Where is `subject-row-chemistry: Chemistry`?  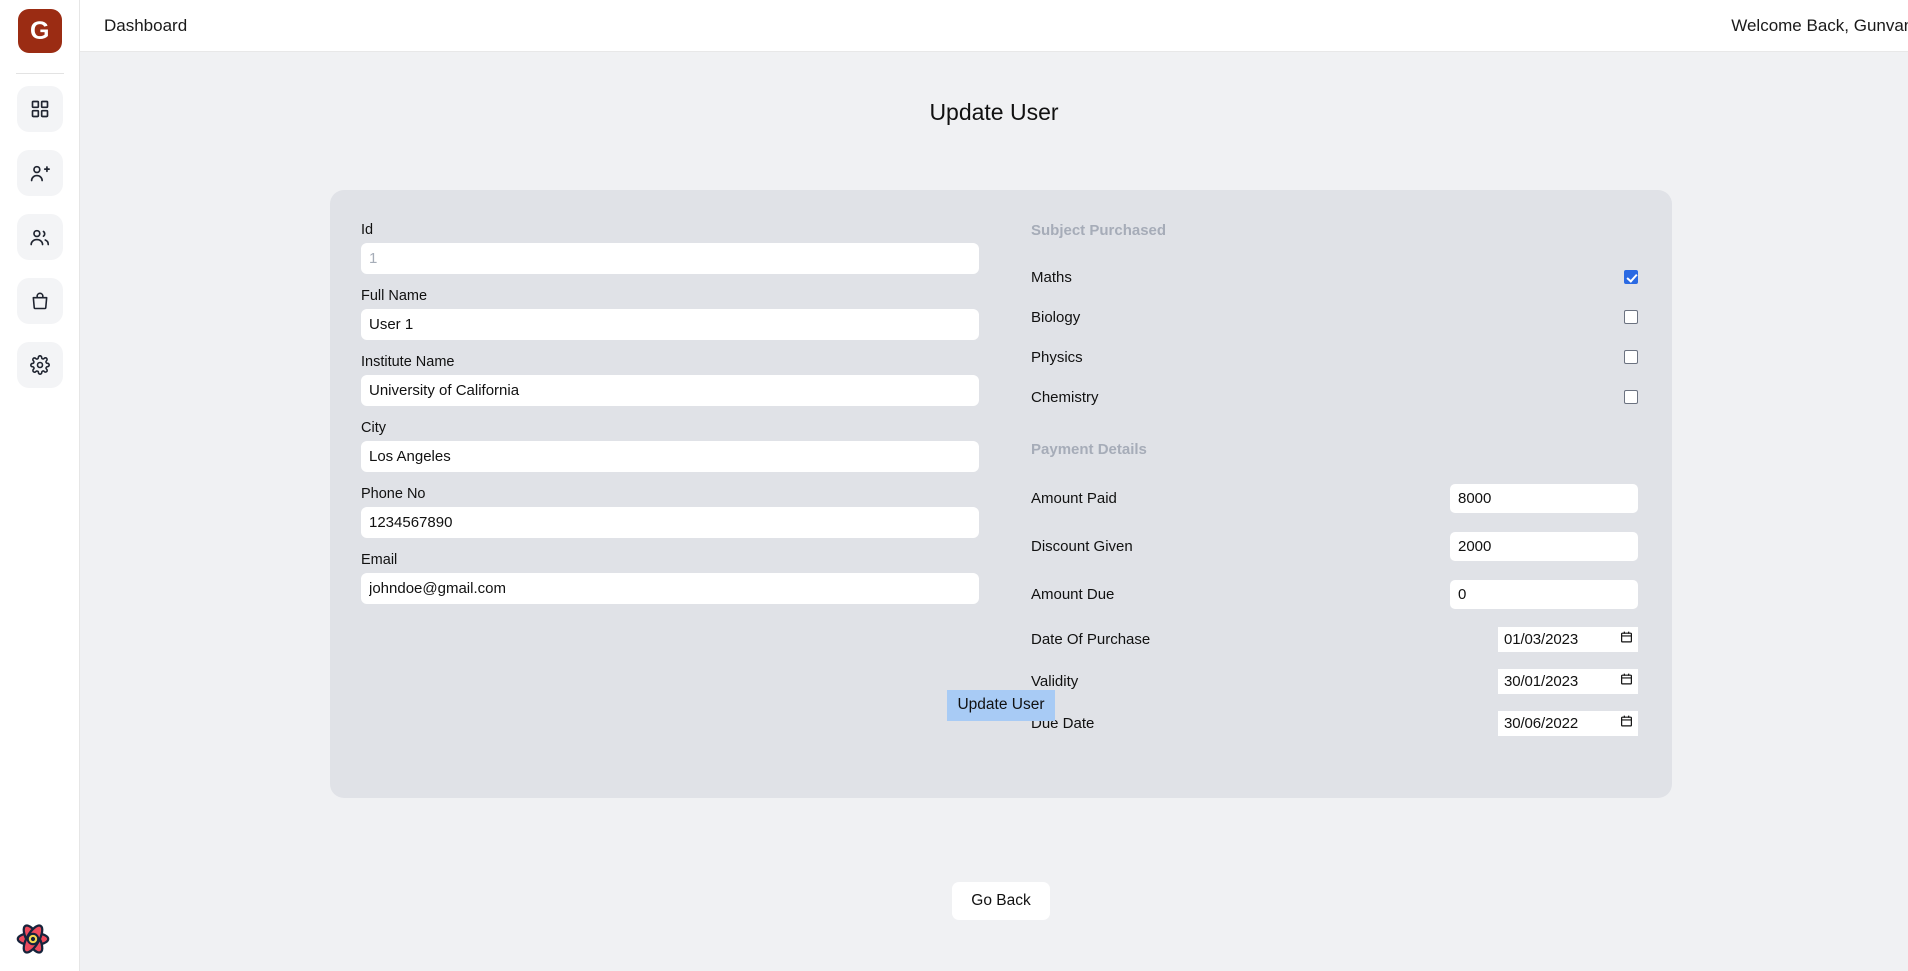
subject-row-chemistry: Chemistry is located at coordinates (1334, 397).